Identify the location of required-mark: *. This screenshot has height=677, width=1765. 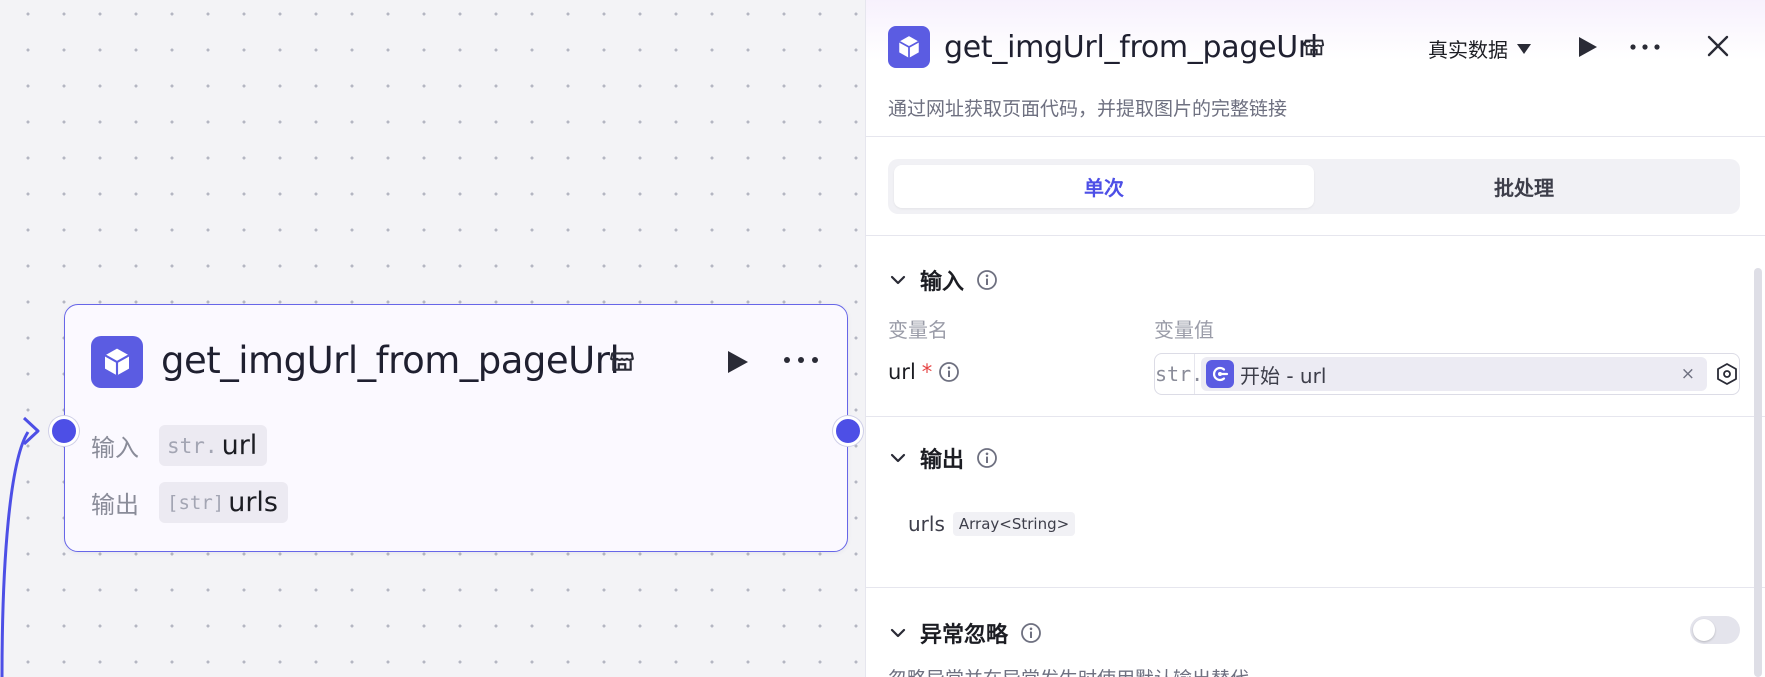
(927, 372).